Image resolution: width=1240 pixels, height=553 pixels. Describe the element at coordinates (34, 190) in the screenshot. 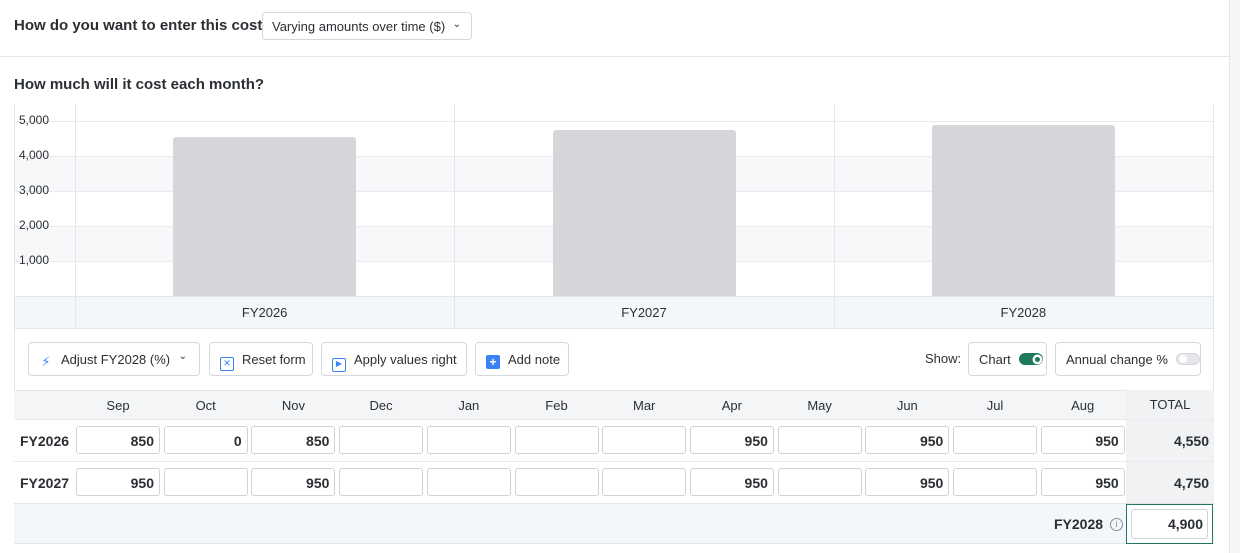

I see `y-tick-label: 3,000` at that location.